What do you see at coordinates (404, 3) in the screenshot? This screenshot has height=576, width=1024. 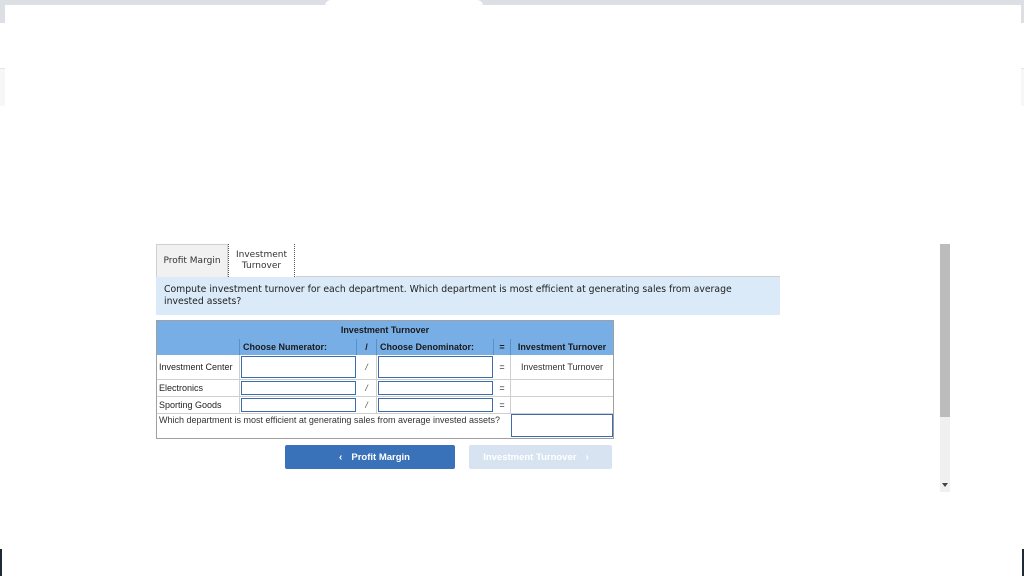 I see `browser-tab-shape` at bounding box center [404, 3].